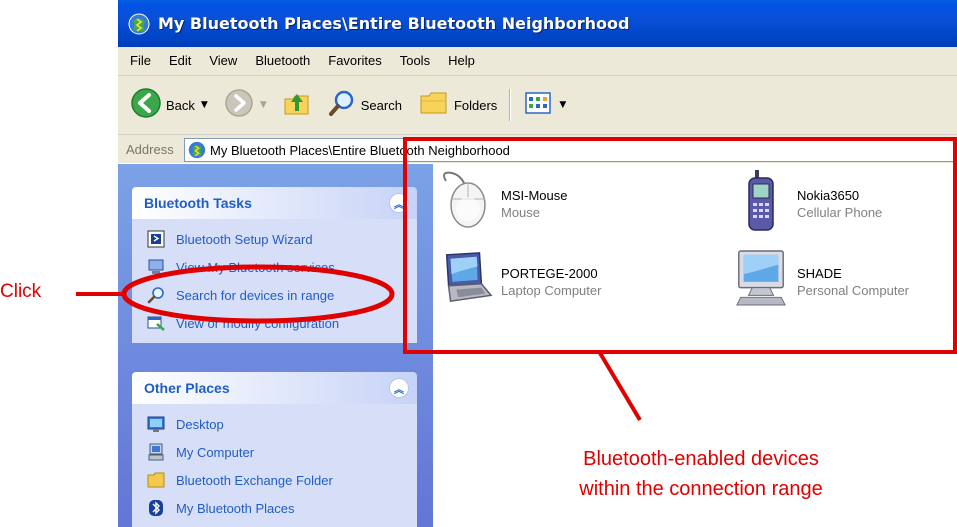 The width and height of the screenshot is (957, 527). Describe the element at coordinates (156, 452) in the screenshot. I see `my-computer-icon` at that location.